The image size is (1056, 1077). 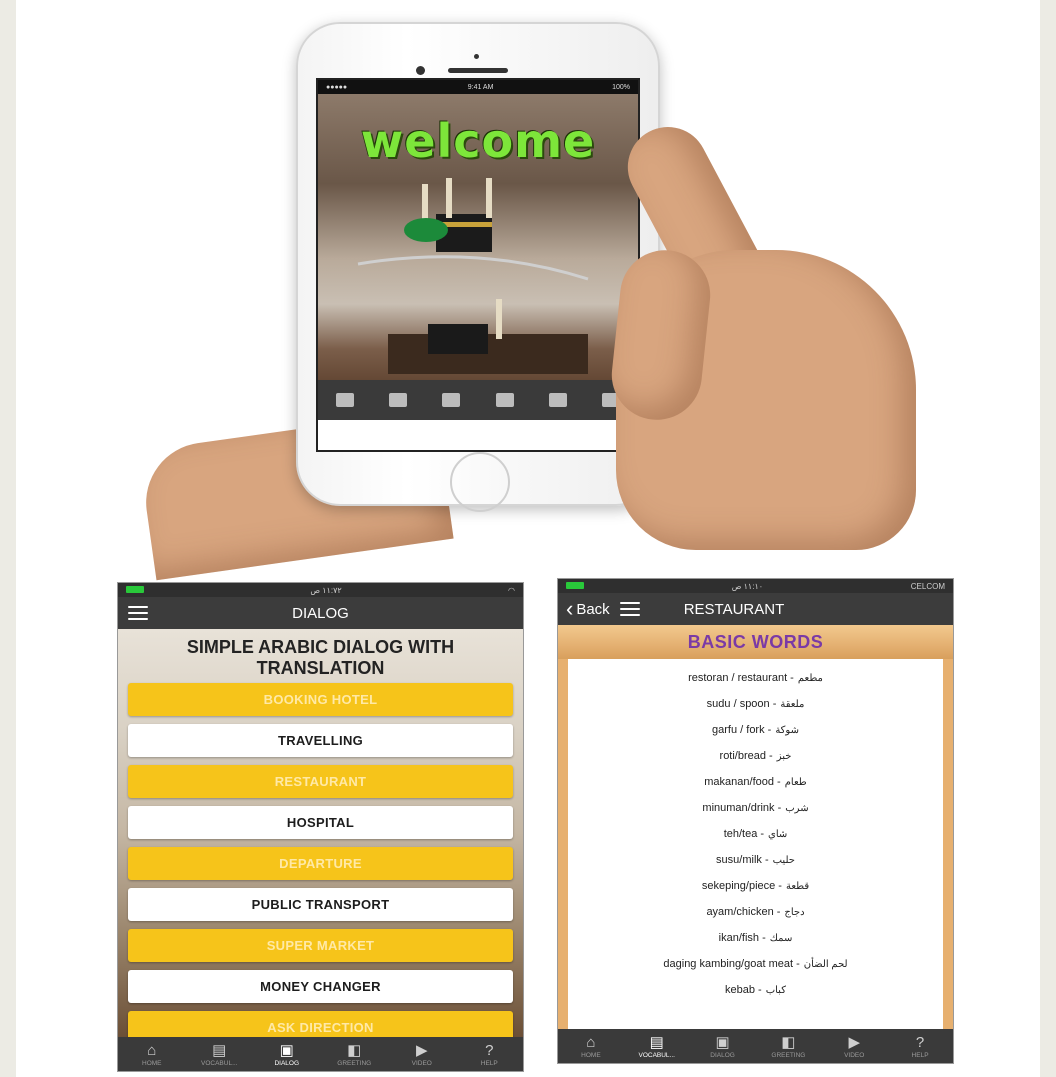 I want to click on phone-toolbar-chat-icon, so click(x=451, y=400).